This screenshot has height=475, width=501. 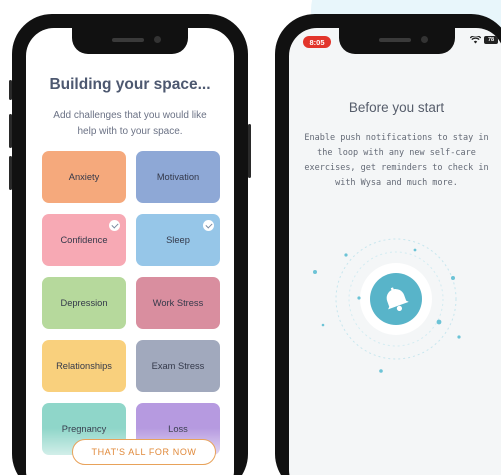 What do you see at coordinates (144, 452) in the screenshot?
I see `done-button: THAT'S ALL FOR NOW` at bounding box center [144, 452].